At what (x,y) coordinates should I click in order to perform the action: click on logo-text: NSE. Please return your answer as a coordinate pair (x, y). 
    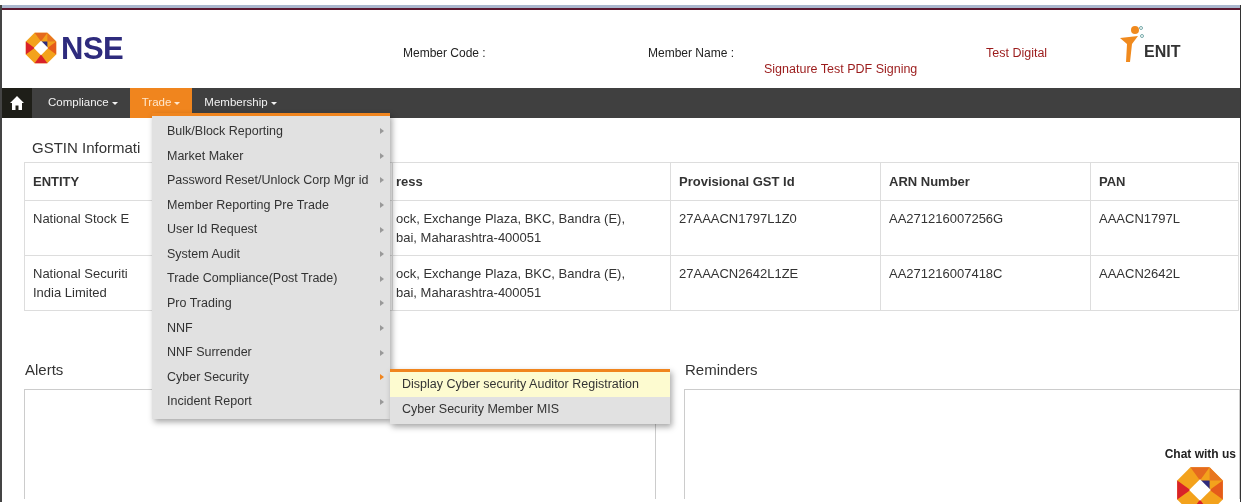
    Looking at the image, I should click on (92, 48).